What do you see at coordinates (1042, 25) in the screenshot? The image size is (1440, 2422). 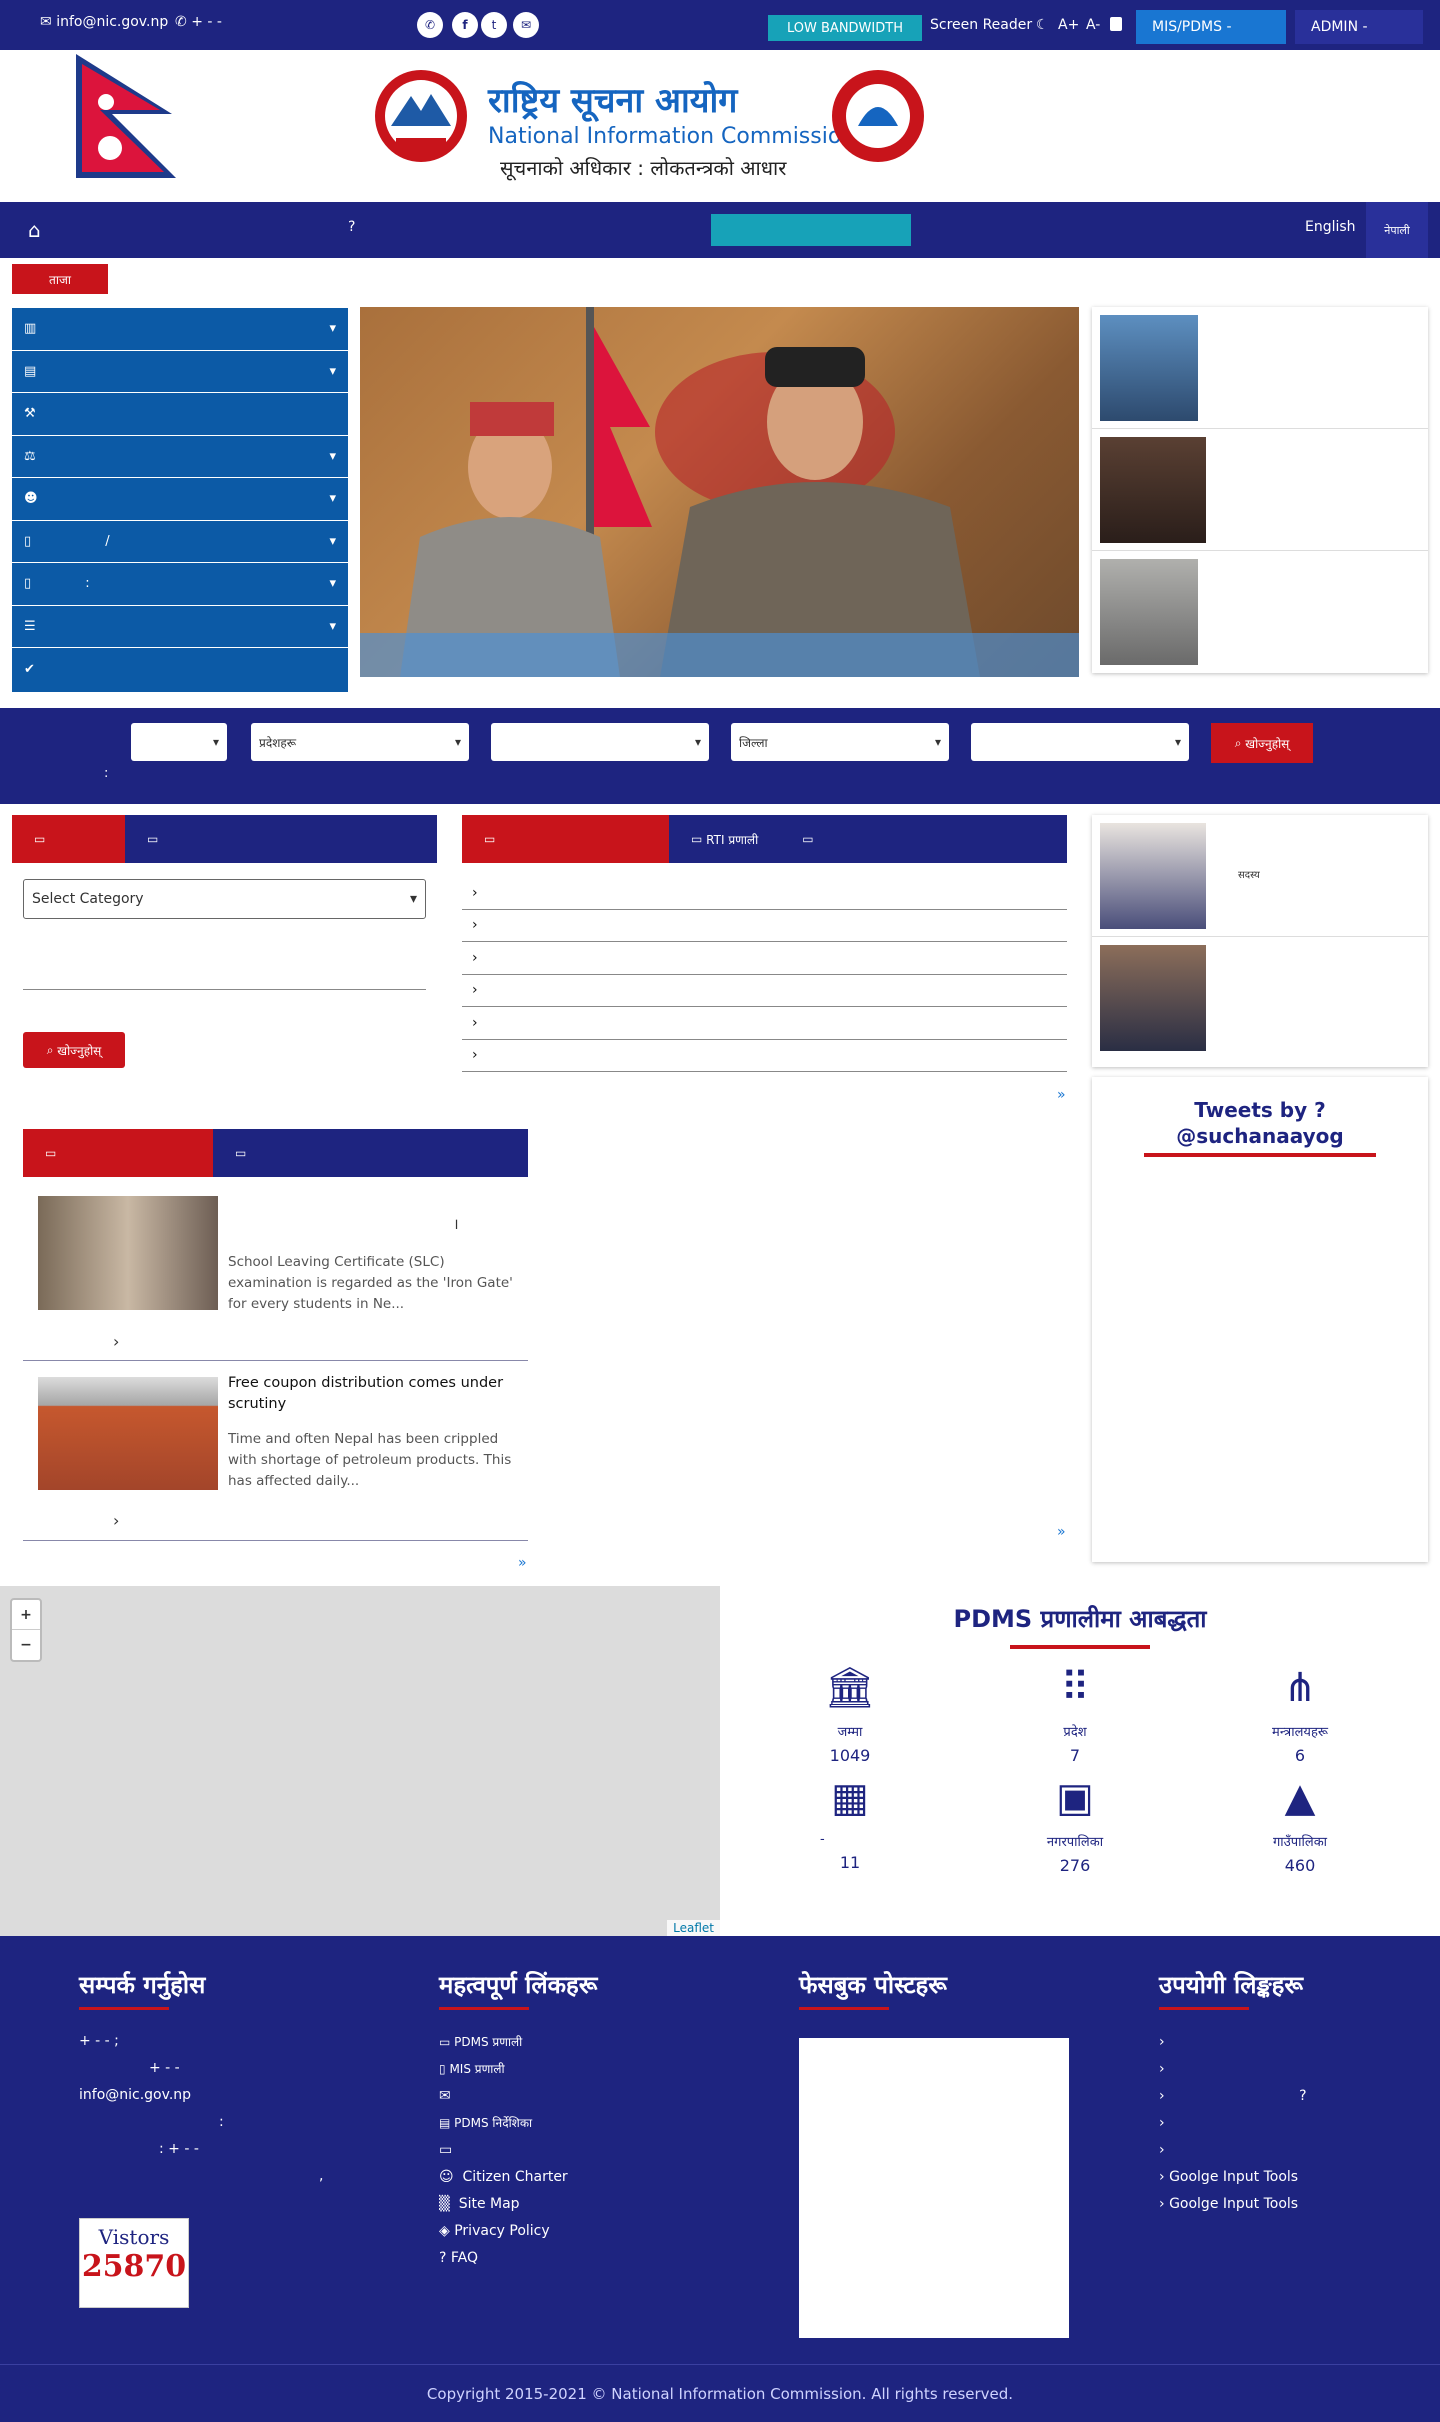 I see `dark-mode-icon: ☾` at bounding box center [1042, 25].